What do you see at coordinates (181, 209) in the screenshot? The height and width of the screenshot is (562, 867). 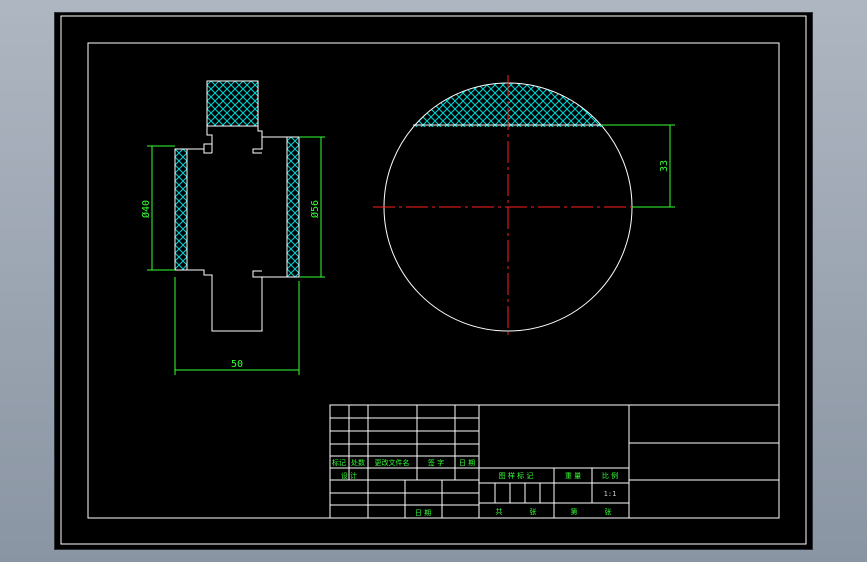 I see `left-wall-hatch` at bounding box center [181, 209].